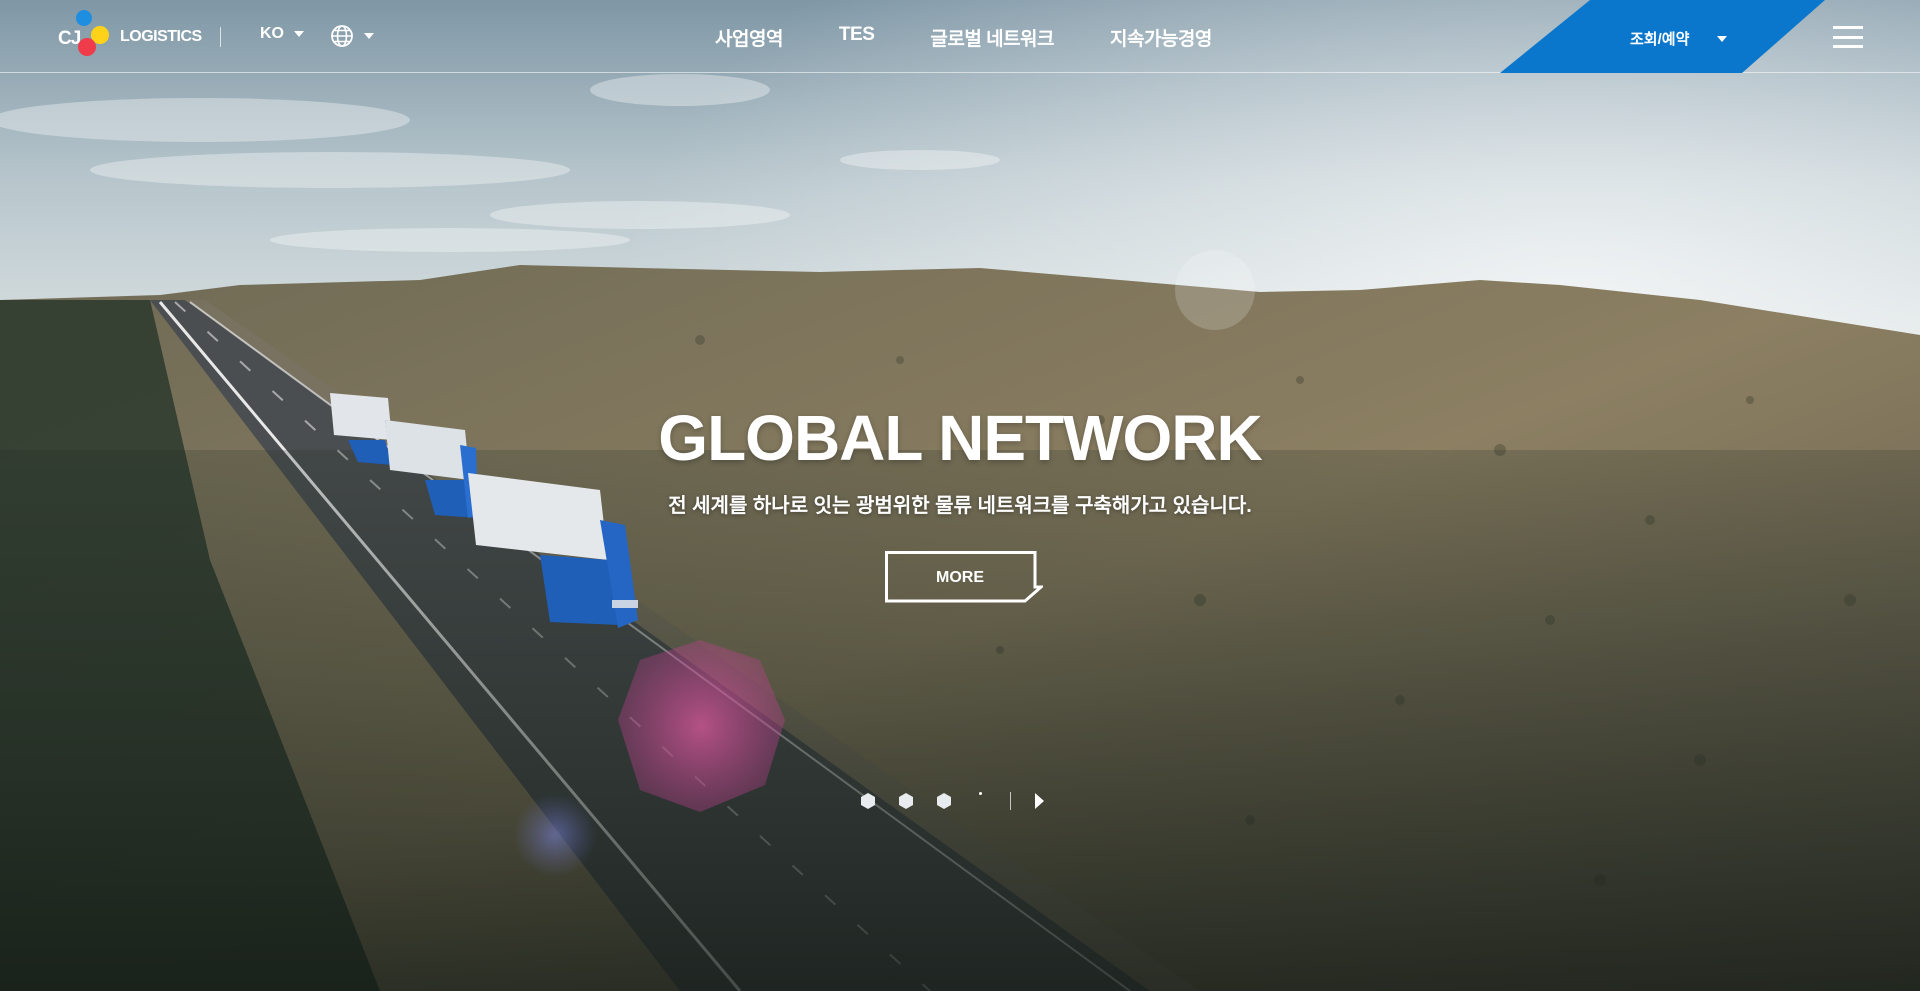 Image resolution: width=1920 pixels, height=991 pixels. Describe the element at coordinates (960, 506) in the screenshot. I see `hero-subtitle: 전 세계를 하나로 잇는 광범위한 물류 네트워크를 구축해가고 있습니다.` at that location.